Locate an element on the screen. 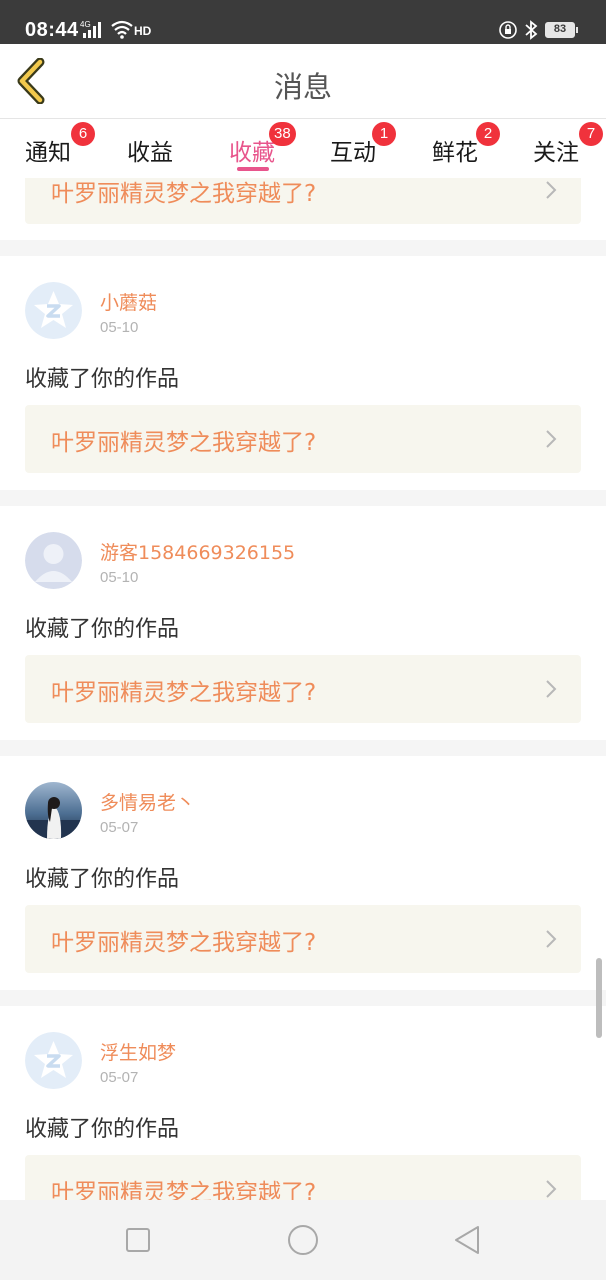 Image resolution: width=606 pixels, height=1280 pixels. clock: 08:44 is located at coordinates (52, 30).